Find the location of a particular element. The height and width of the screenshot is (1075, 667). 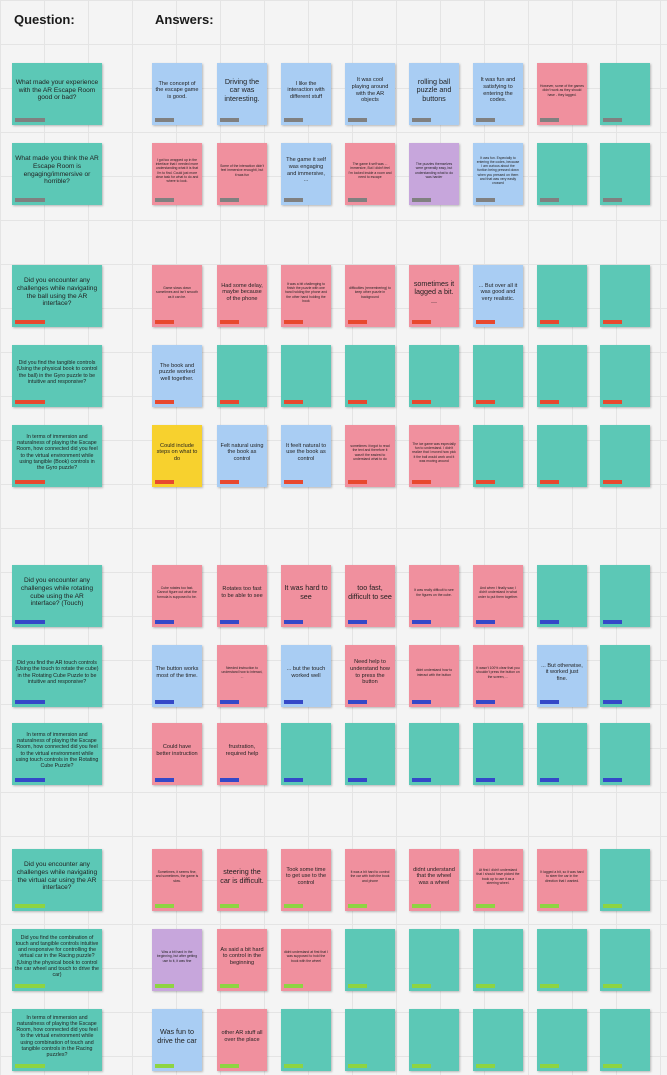

answer-sticky-note: Could include steps on what to do is located at coordinates (177, 456).